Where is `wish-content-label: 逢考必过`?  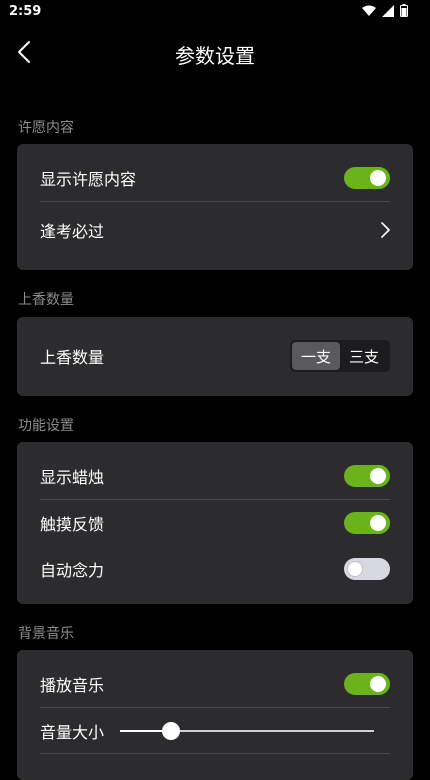
wish-content-label: 逢考必过 is located at coordinates (72, 231).